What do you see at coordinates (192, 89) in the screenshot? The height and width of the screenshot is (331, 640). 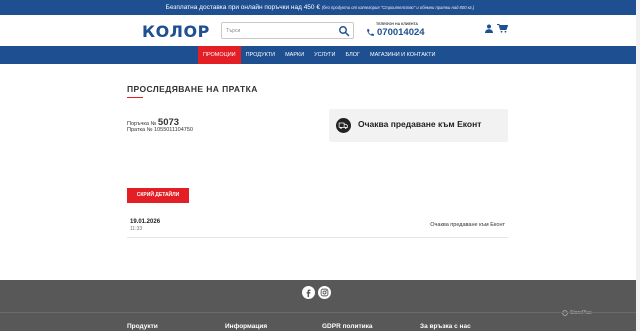 I see `page-title: ПРОСЛЕДЯВАНЕ НА ПРАТКА` at bounding box center [192, 89].